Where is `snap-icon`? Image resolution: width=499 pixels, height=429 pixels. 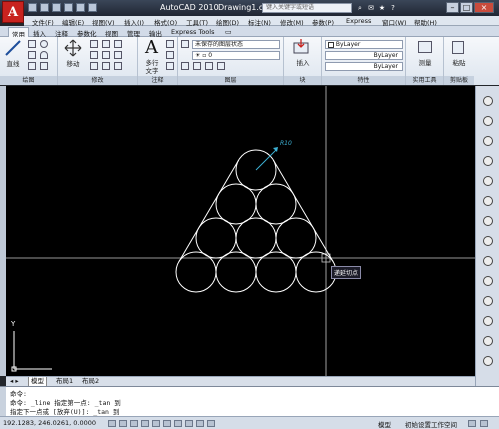
snap-icon is located at coordinates (488, 201).